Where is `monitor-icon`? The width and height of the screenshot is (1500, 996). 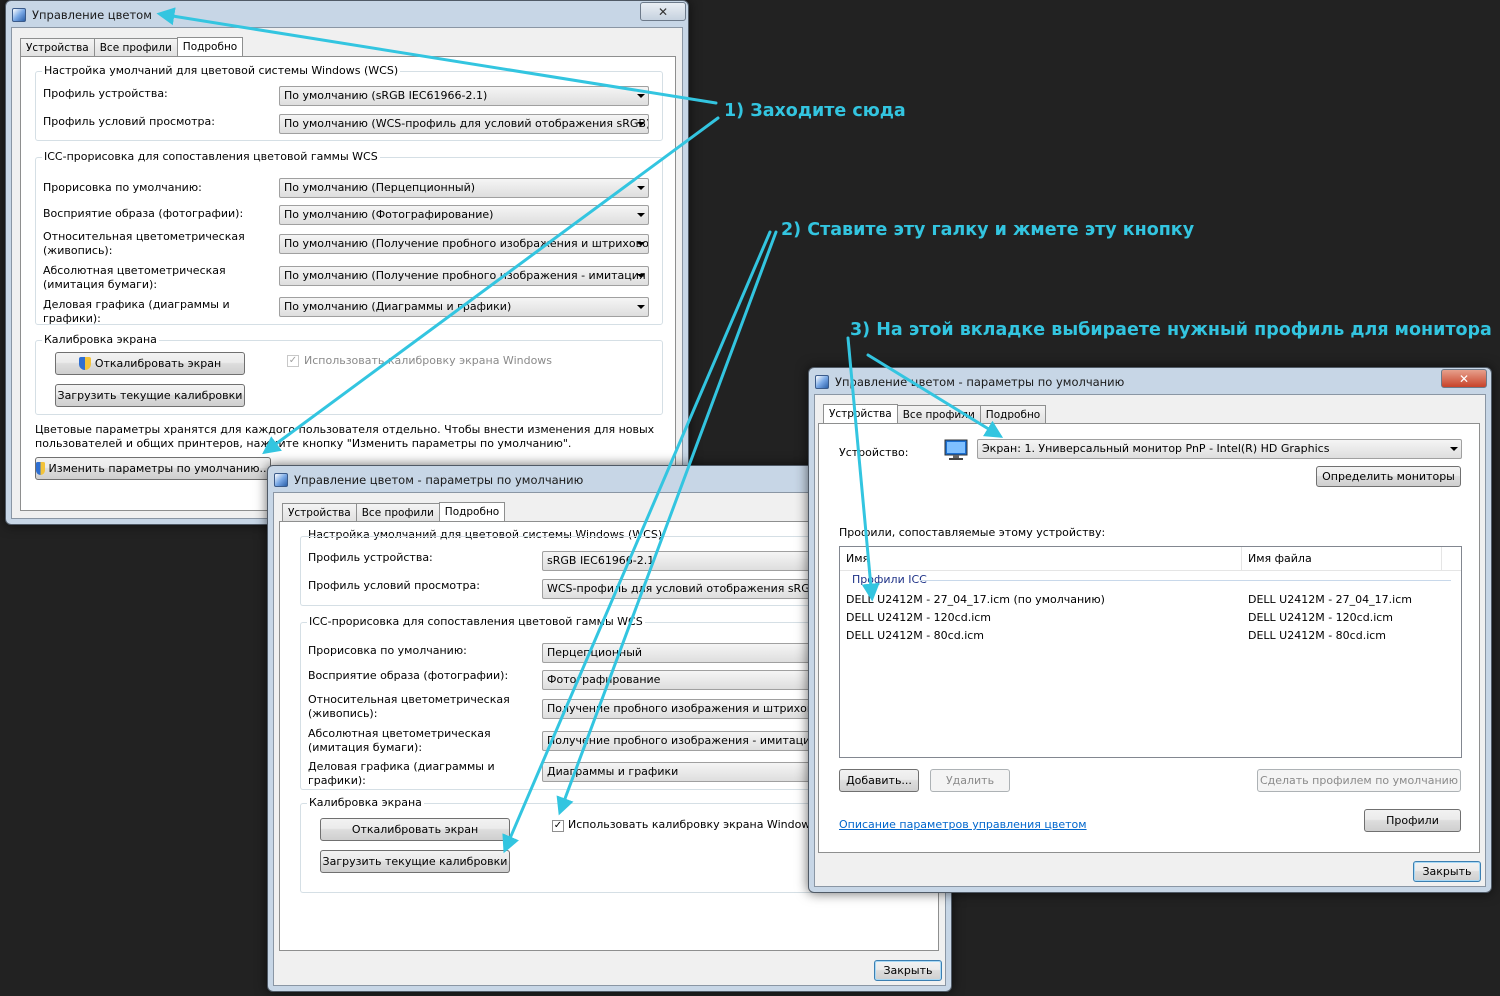 monitor-icon is located at coordinates (956, 449).